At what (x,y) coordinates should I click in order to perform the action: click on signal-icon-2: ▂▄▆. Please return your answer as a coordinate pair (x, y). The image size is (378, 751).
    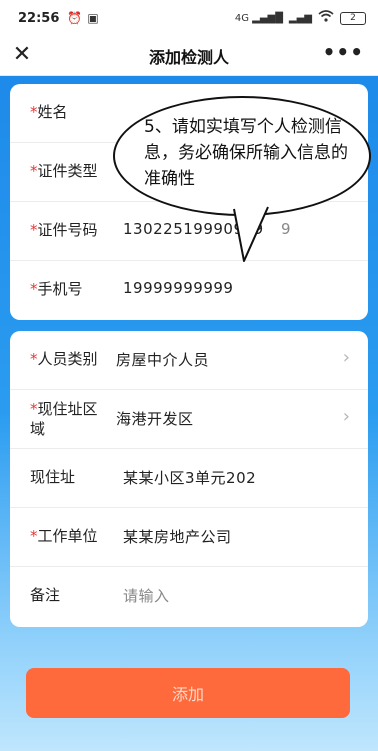
    Looking at the image, I should click on (300, 18).